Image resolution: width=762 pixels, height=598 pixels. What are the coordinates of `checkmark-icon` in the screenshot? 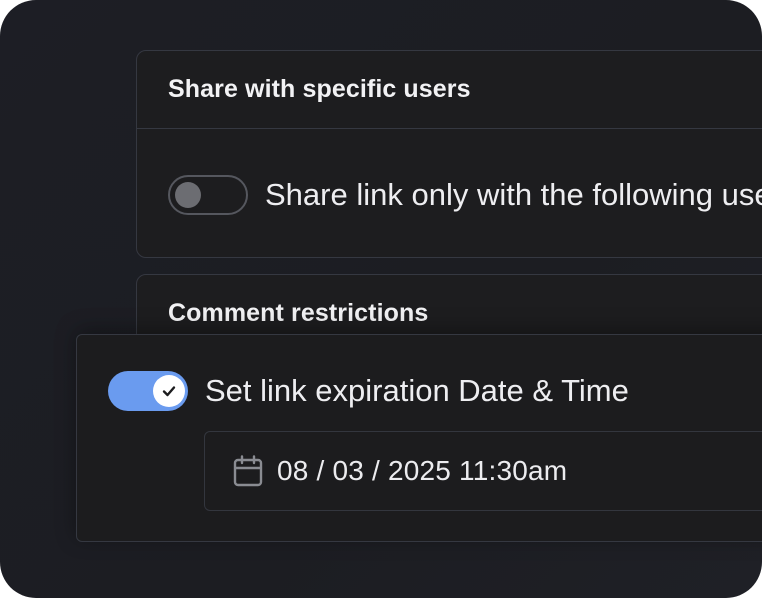 It's located at (169, 391).